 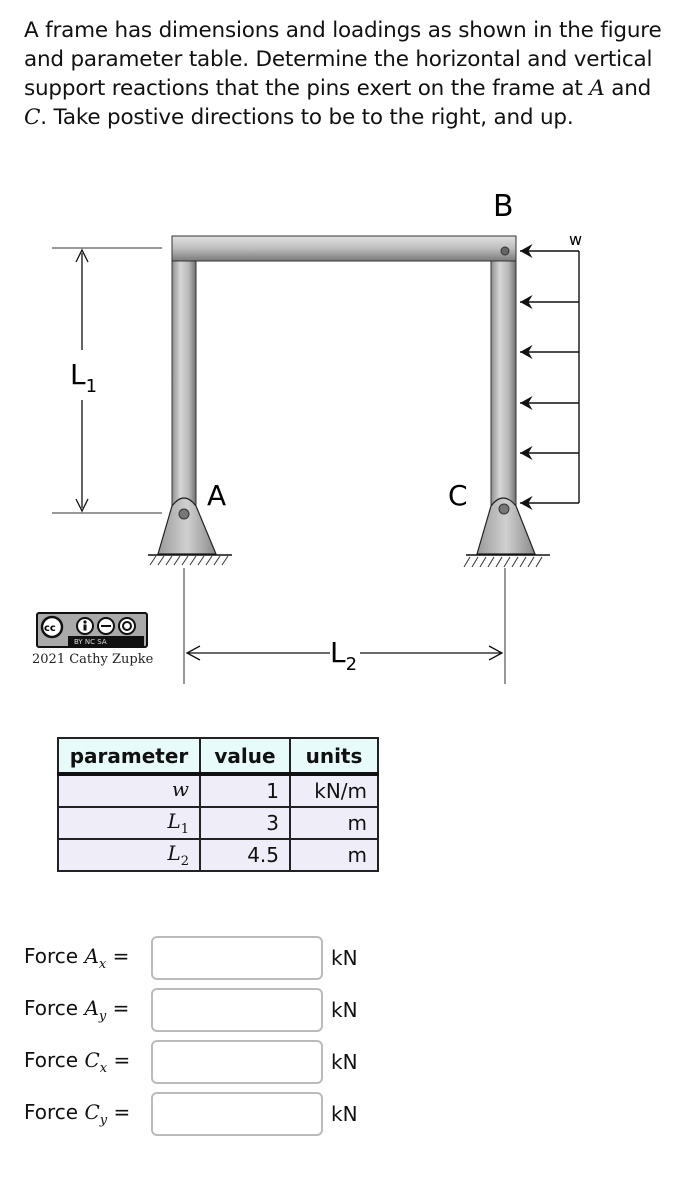 I want to click on answer-label: Force Ax =, so click(x=87, y=958).